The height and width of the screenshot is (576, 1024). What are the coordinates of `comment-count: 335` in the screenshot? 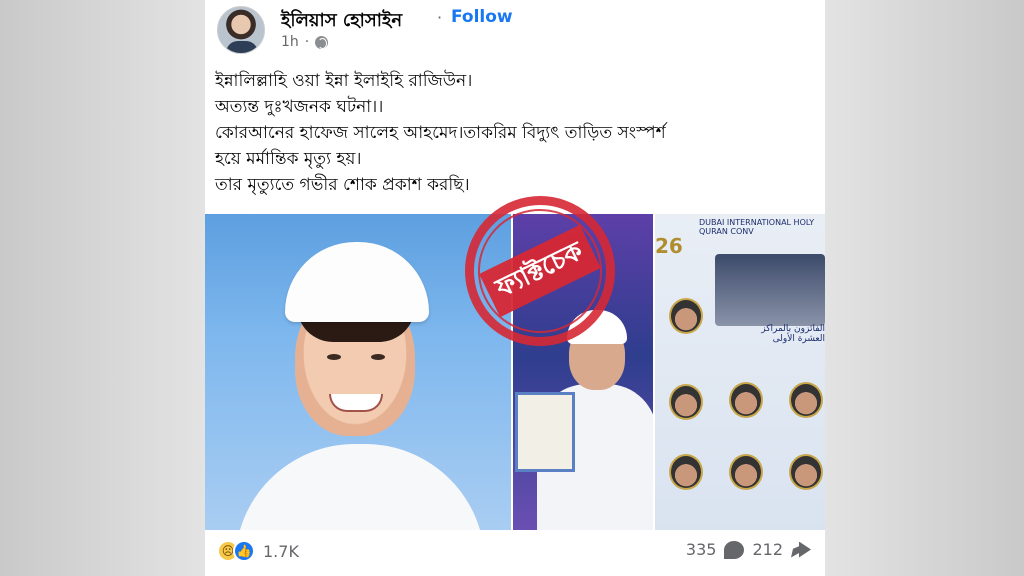 It's located at (701, 549).